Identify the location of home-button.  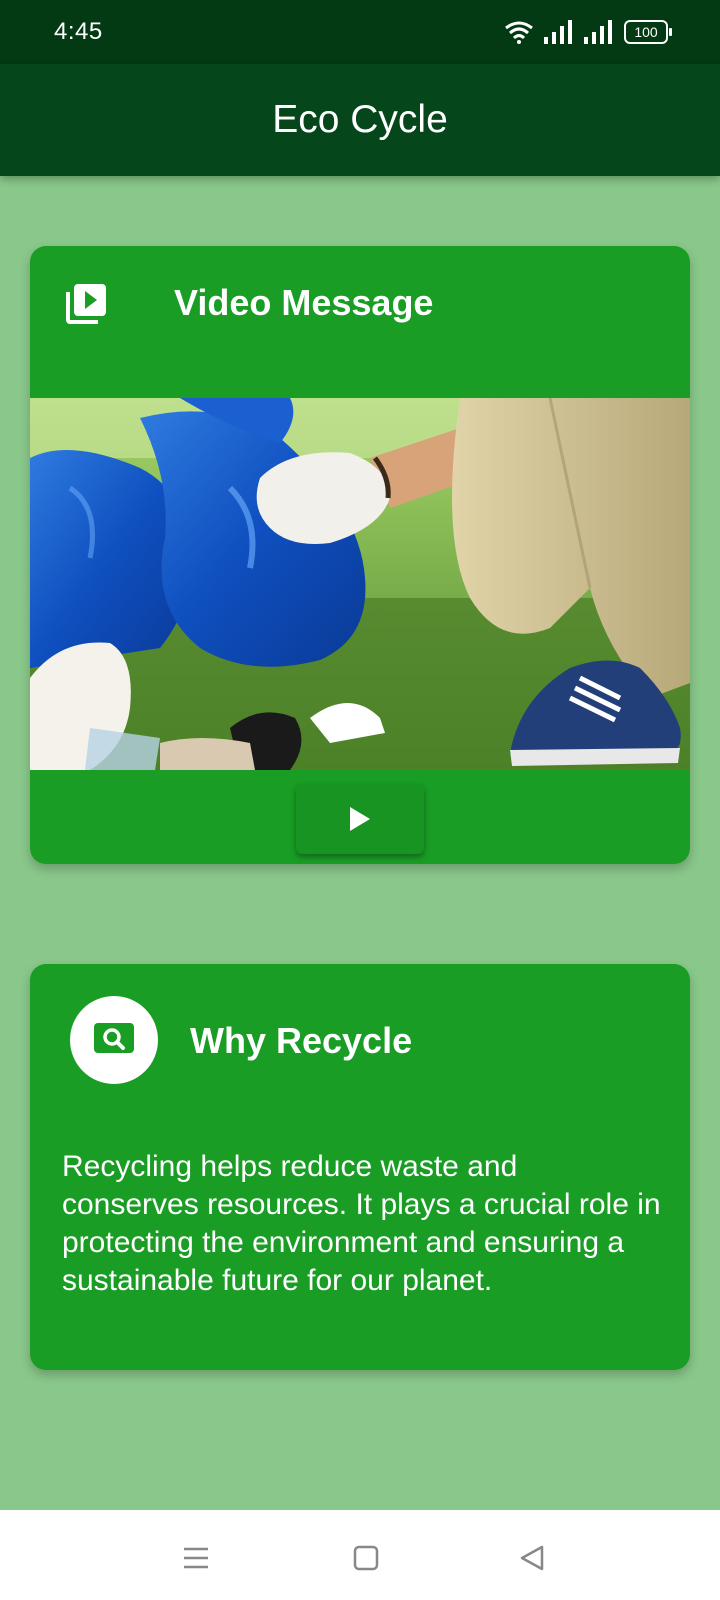
(366, 1558).